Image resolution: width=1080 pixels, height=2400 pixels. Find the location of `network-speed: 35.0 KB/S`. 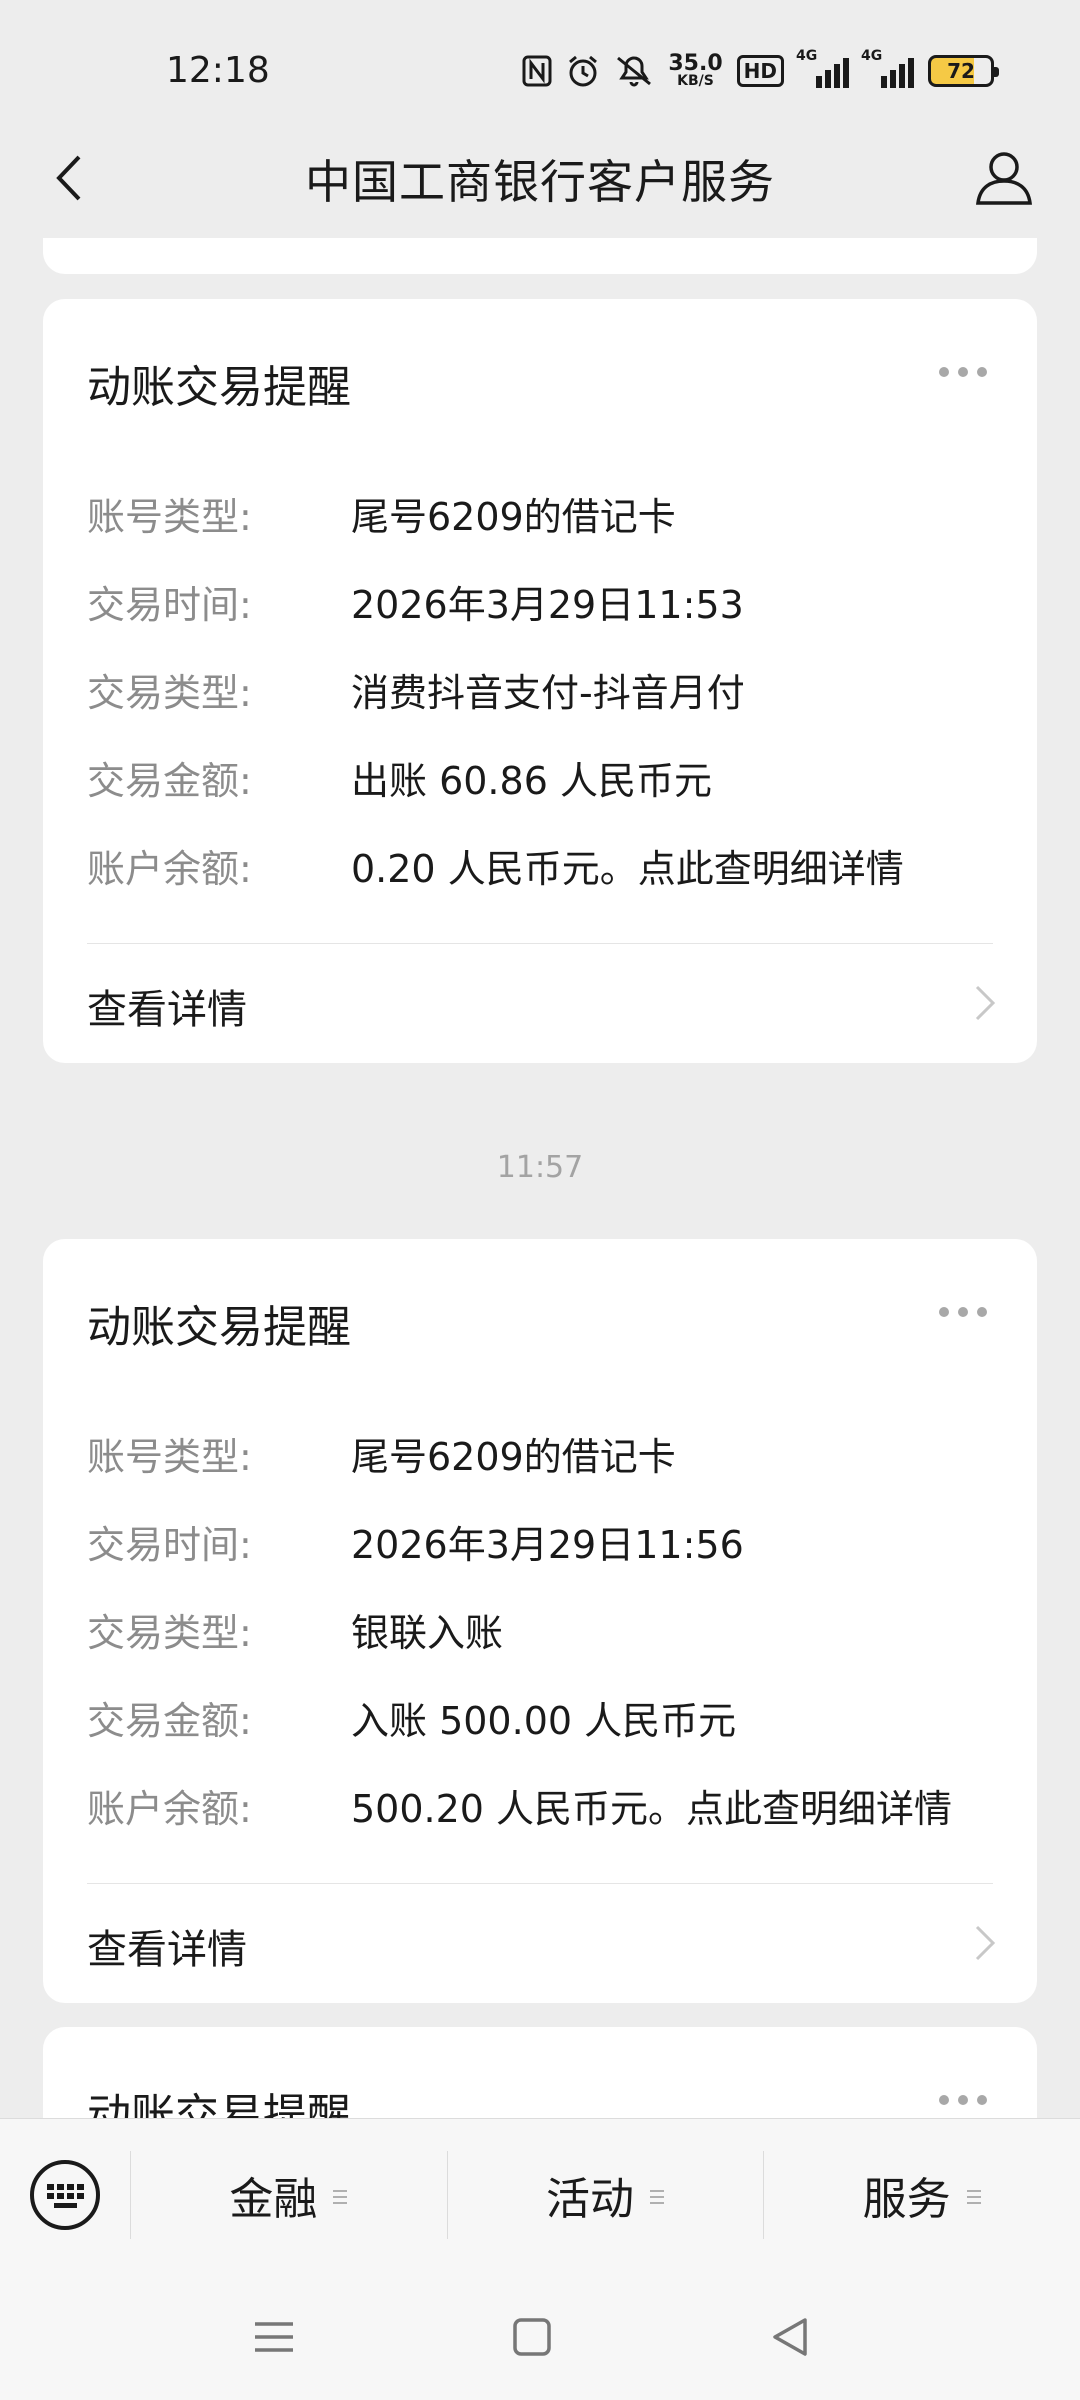

network-speed: 35.0 KB/S is located at coordinates (695, 70).